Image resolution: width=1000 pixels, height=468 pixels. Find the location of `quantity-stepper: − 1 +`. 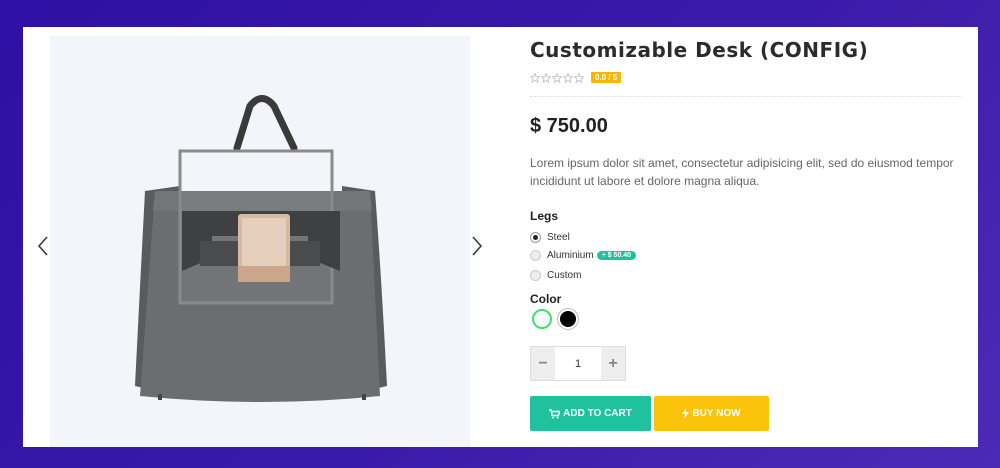

quantity-stepper: − 1 + is located at coordinates (578, 363).